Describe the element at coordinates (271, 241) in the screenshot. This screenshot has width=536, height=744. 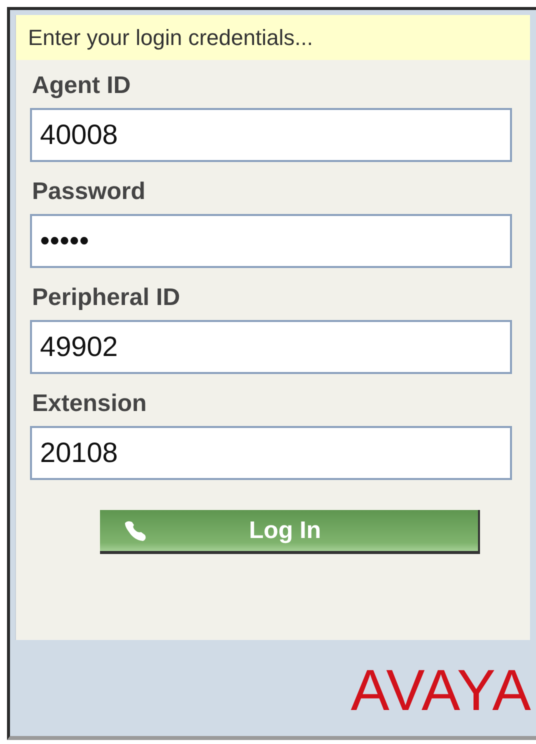
I see `input-field: •••••` at that location.